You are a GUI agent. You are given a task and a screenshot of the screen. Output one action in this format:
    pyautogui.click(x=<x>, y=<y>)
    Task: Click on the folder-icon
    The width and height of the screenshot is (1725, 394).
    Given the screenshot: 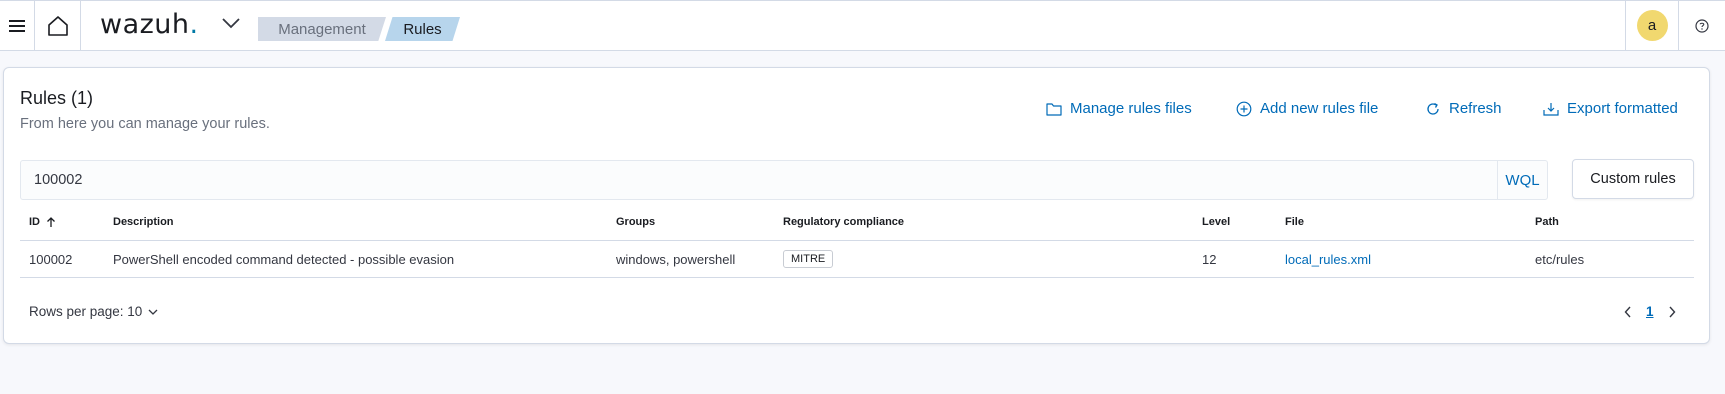 What is the action you would take?
    pyautogui.click(x=1054, y=109)
    